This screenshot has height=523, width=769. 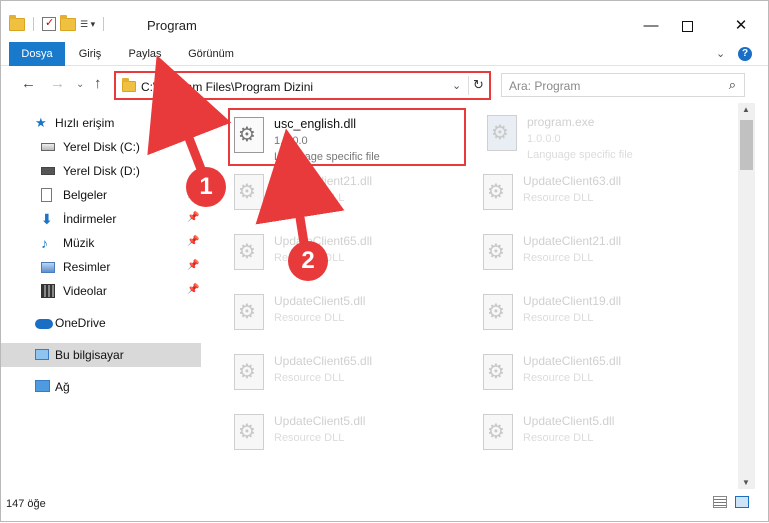 I want to click on file-item: UpdateClient63.dll Resource DLL, so click(x=594, y=195).